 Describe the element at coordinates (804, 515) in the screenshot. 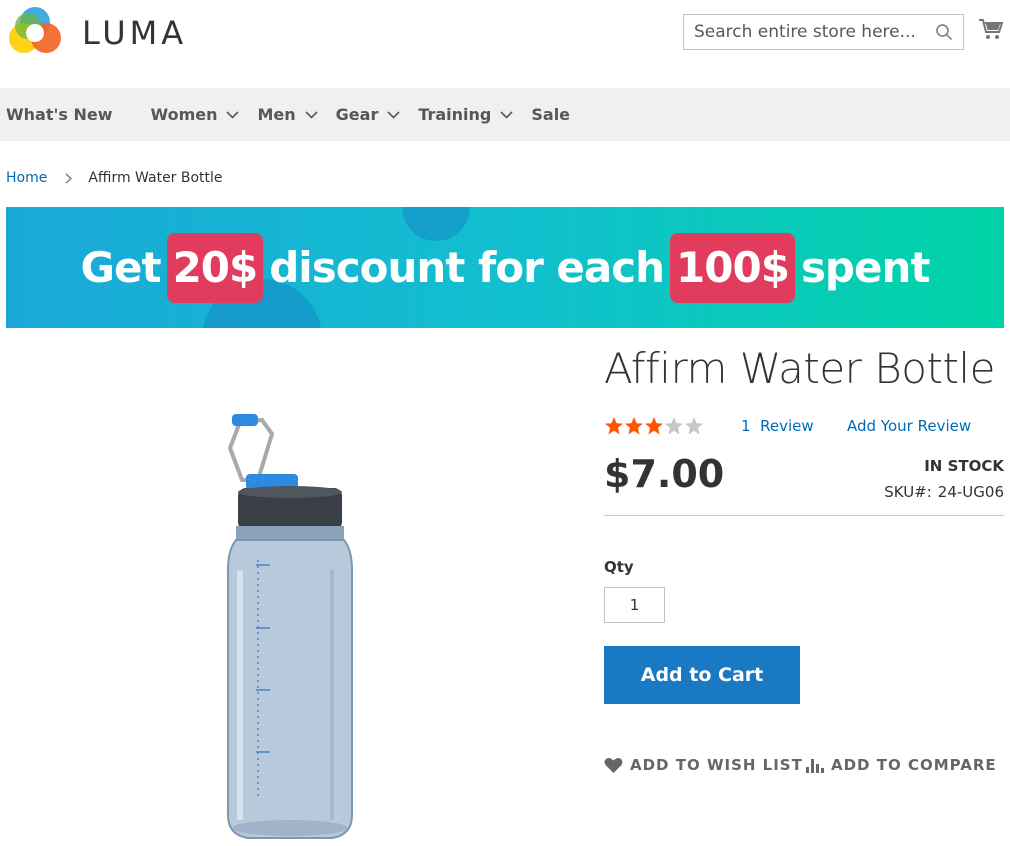

I see `divider` at that location.